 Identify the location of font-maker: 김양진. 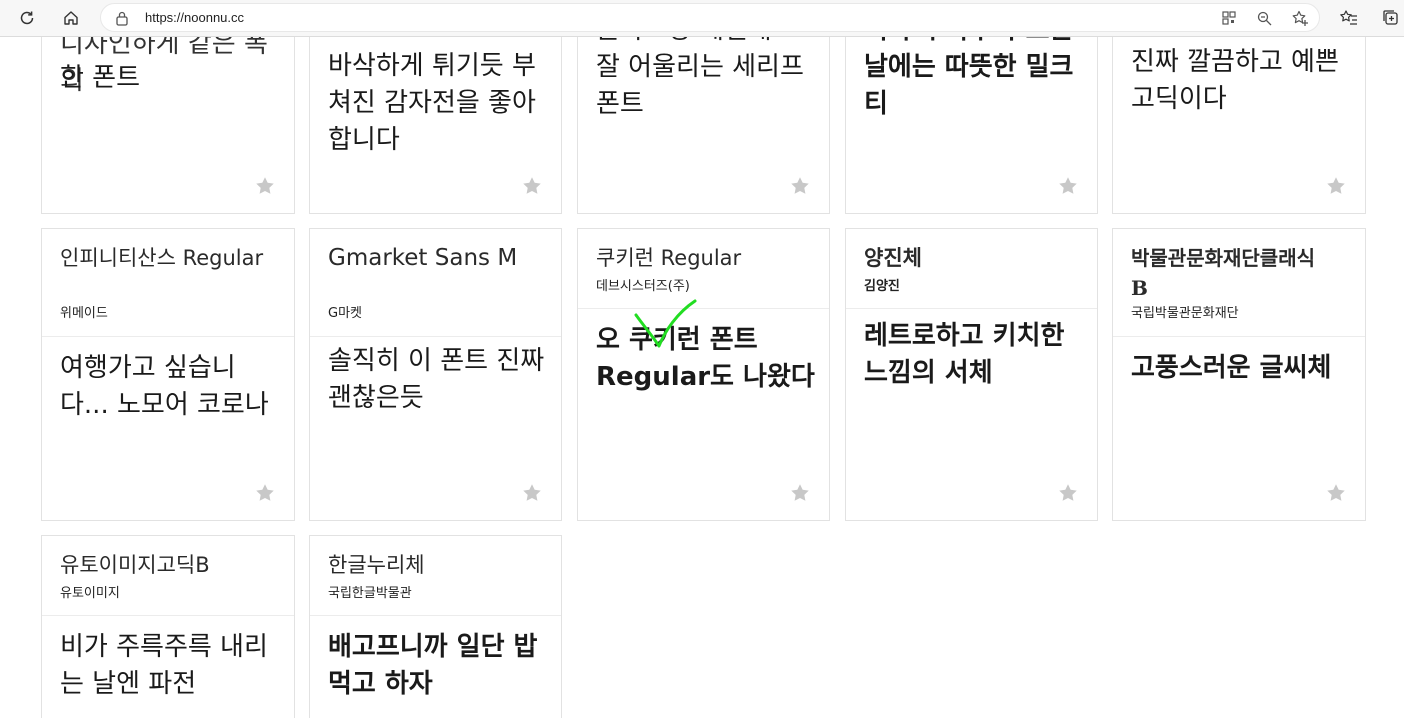
(882, 284).